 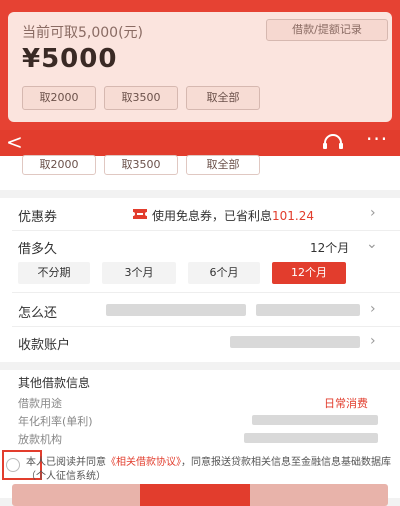 What do you see at coordinates (38, 249) in the screenshot?
I see `term-label: 借多久` at bounding box center [38, 249].